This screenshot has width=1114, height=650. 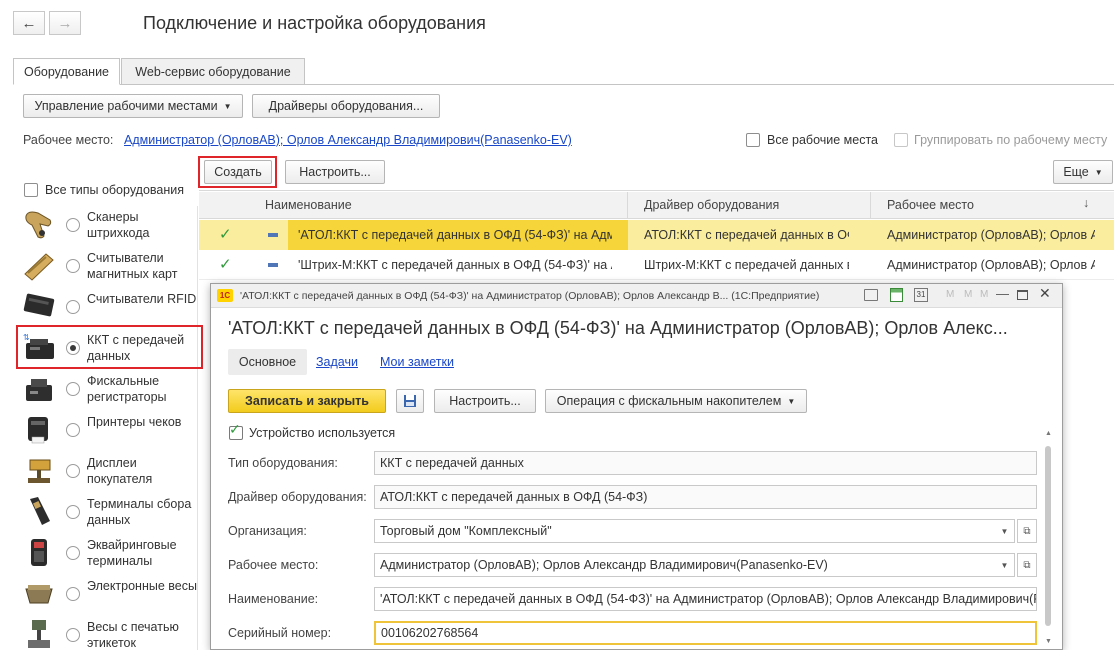 I want to click on kkt-highlight-box, so click(x=109, y=347).